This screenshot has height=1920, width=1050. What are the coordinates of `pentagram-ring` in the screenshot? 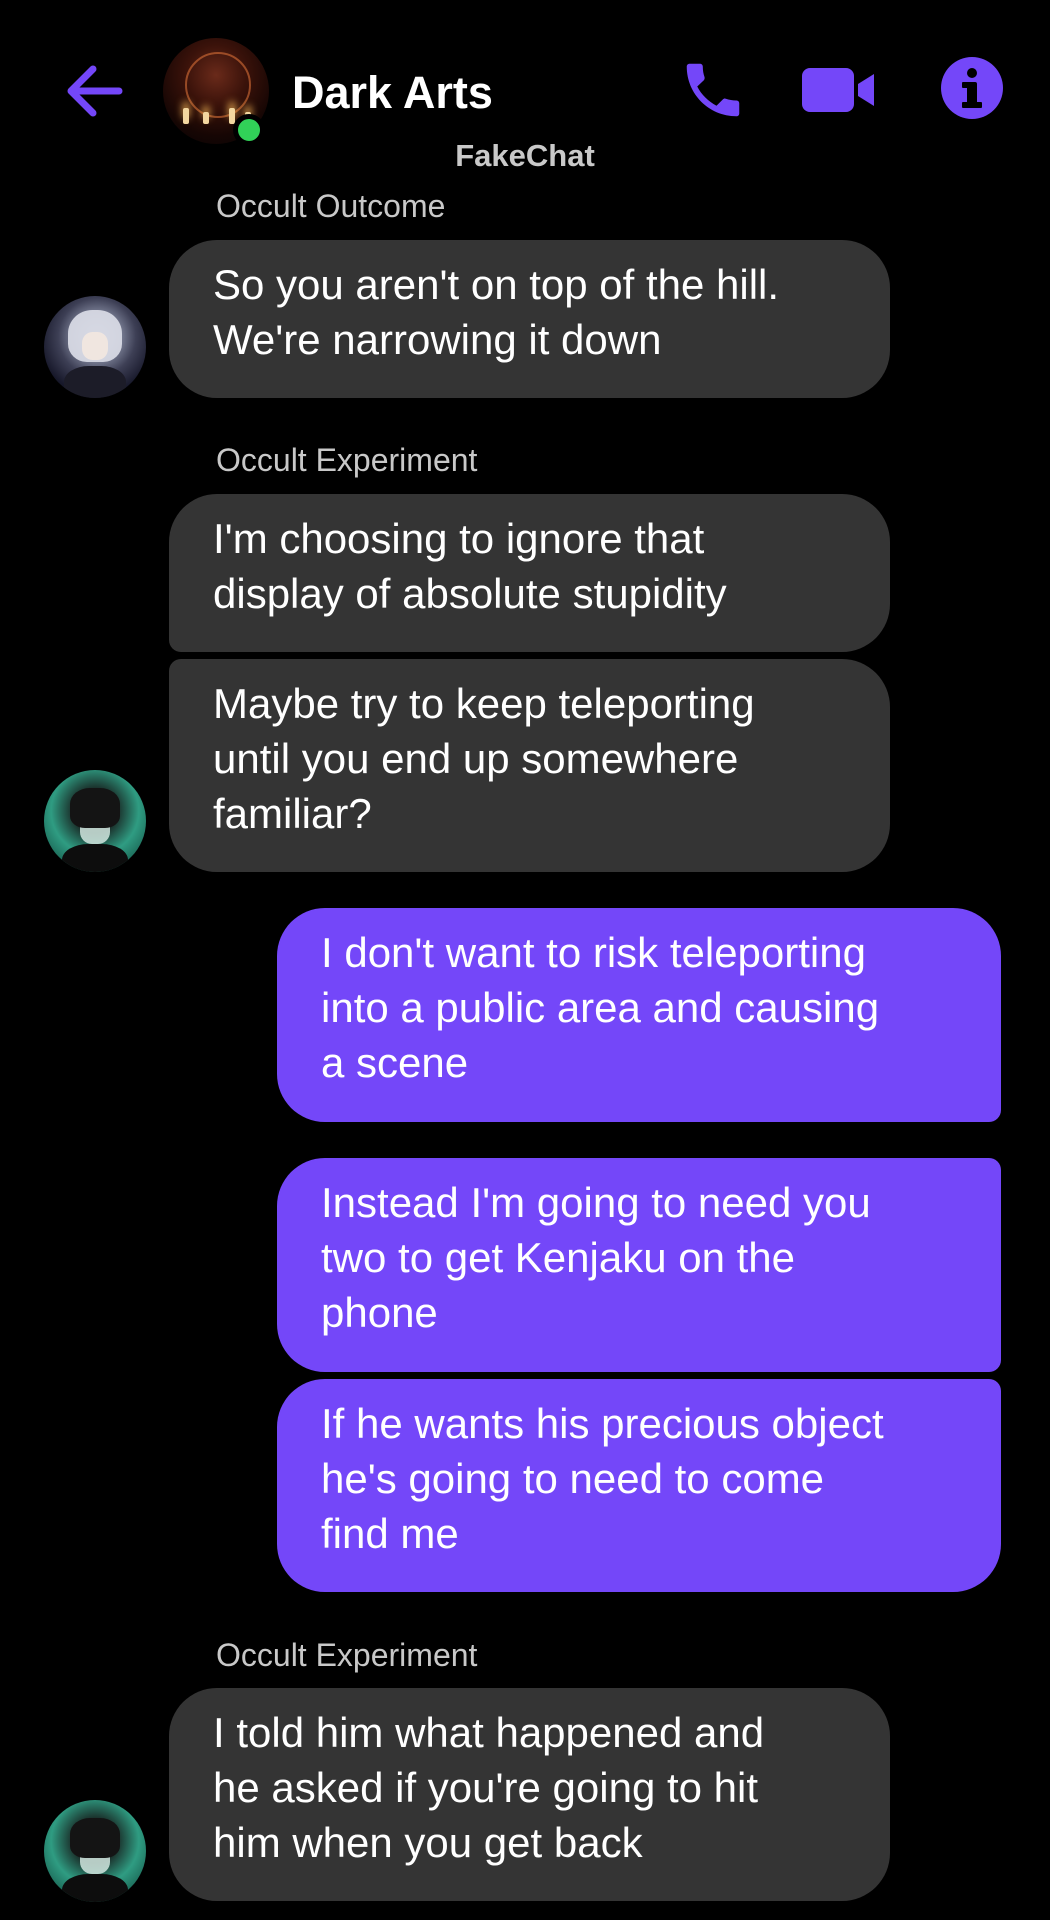 It's located at (218, 85).